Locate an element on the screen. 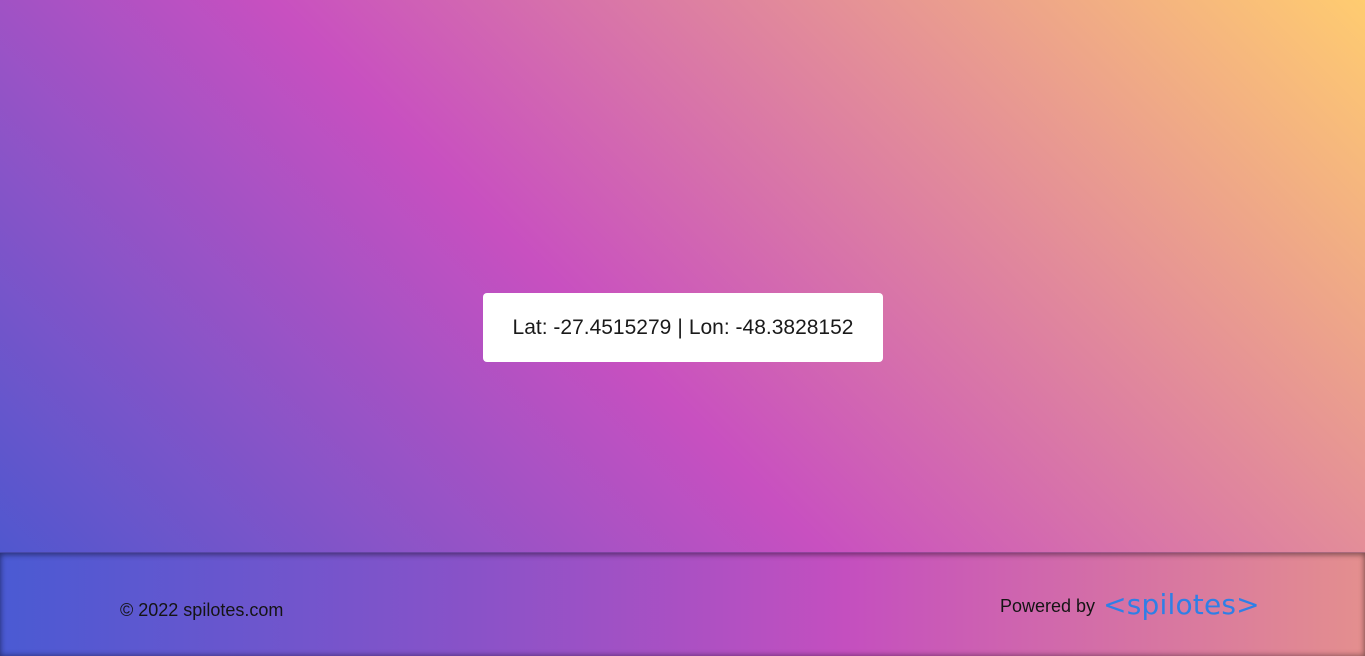  longitude-value: -48.3828152 is located at coordinates (794, 327).